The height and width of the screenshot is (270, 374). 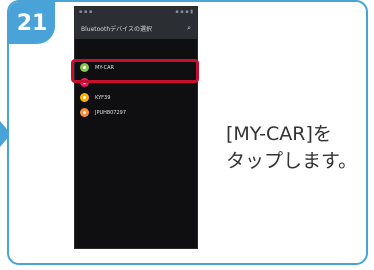 I want to click on phone-status-bar: ▪ ▪ ▪ ▪ ▪ ▪ ▮, so click(x=136, y=12).